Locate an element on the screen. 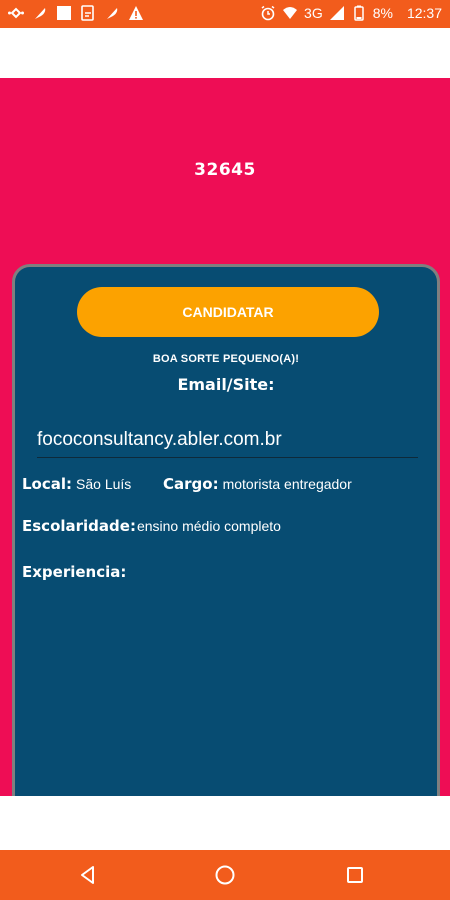 This screenshot has height=900, width=450. cargo-row: Cargo: motorista entregador is located at coordinates (257, 484).